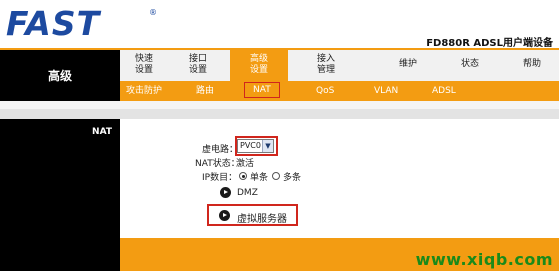 The width and height of the screenshot is (559, 271). Describe the element at coordinates (243, 176) in the screenshot. I see `radio-single` at that location.